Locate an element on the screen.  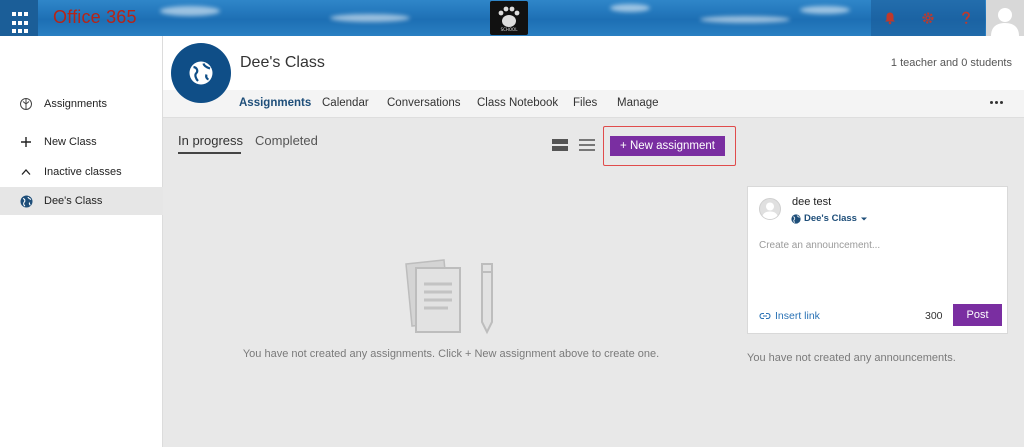
app-title: Office 365 is located at coordinates (95, 17).